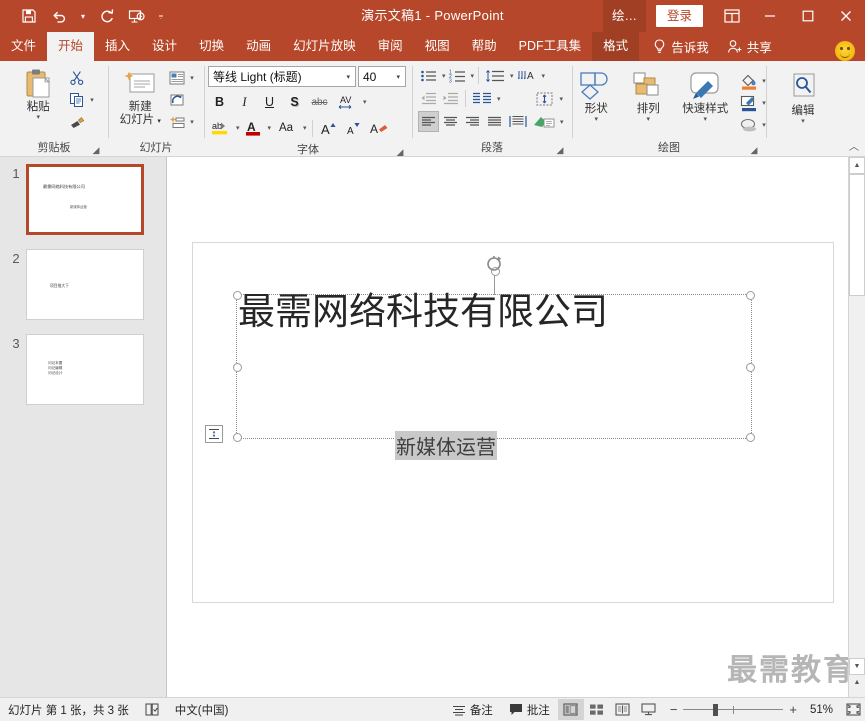  I want to click on change-case-button: Aa, so click(286, 128).